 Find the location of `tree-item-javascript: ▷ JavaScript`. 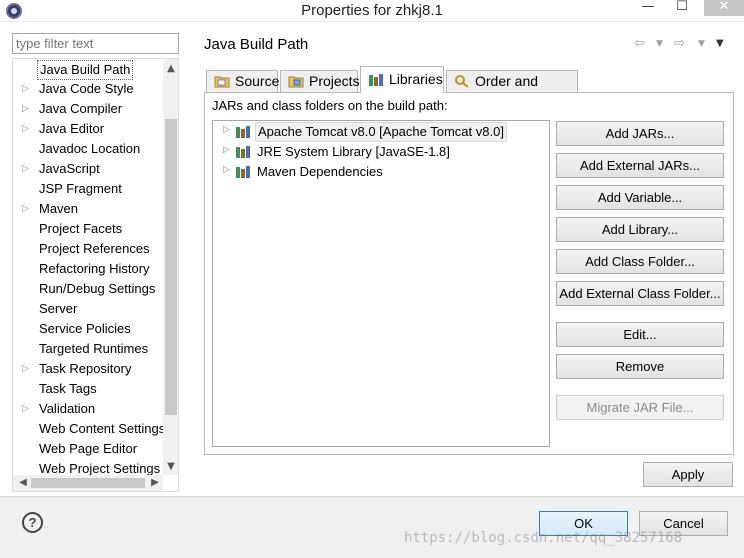

tree-item-javascript: ▷ JavaScript is located at coordinates (88, 169).